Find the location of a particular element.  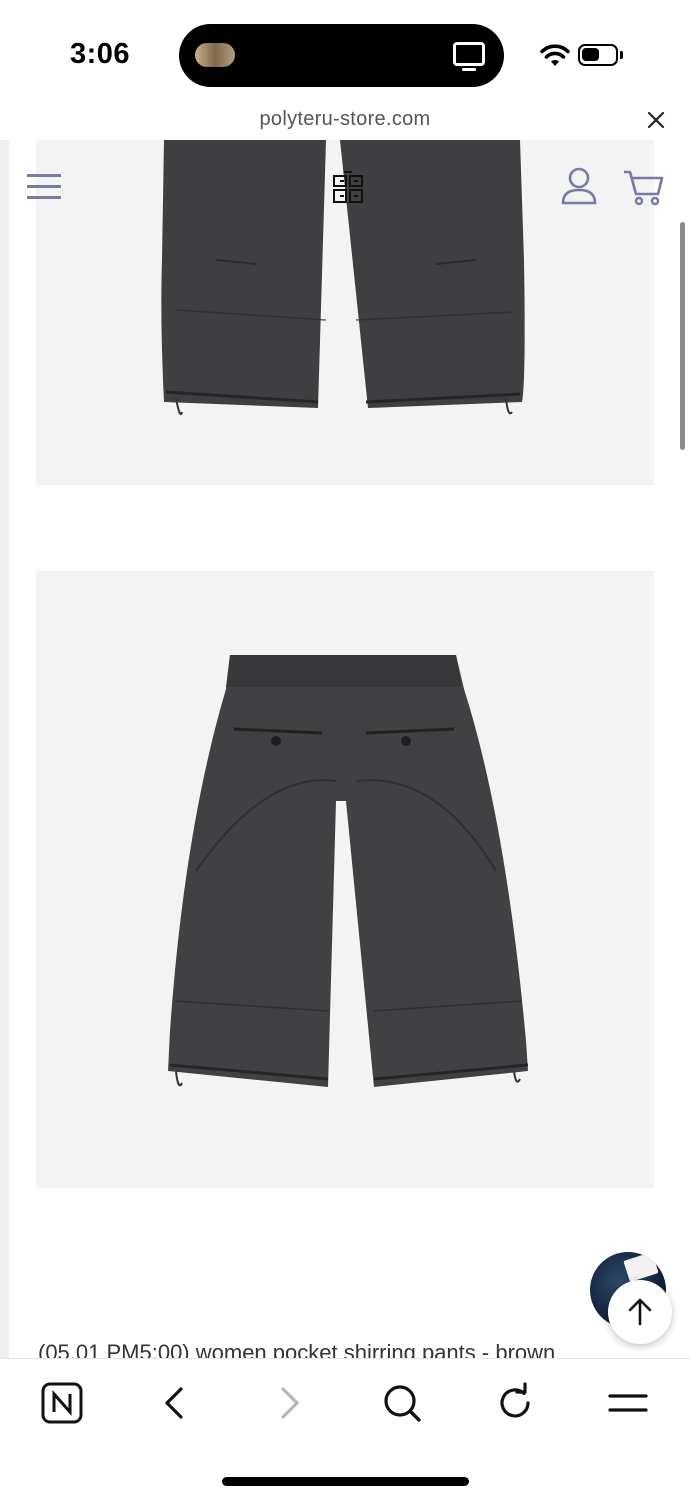

status-bar: 3:06 is located at coordinates (345, 50).